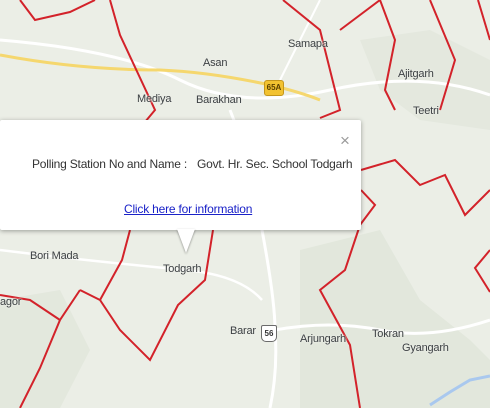 The image size is (490, 408). Describe the element at coordinates (182, 269) in the screenshot. I see `place-label-todgarh: Todgarh` at that location.